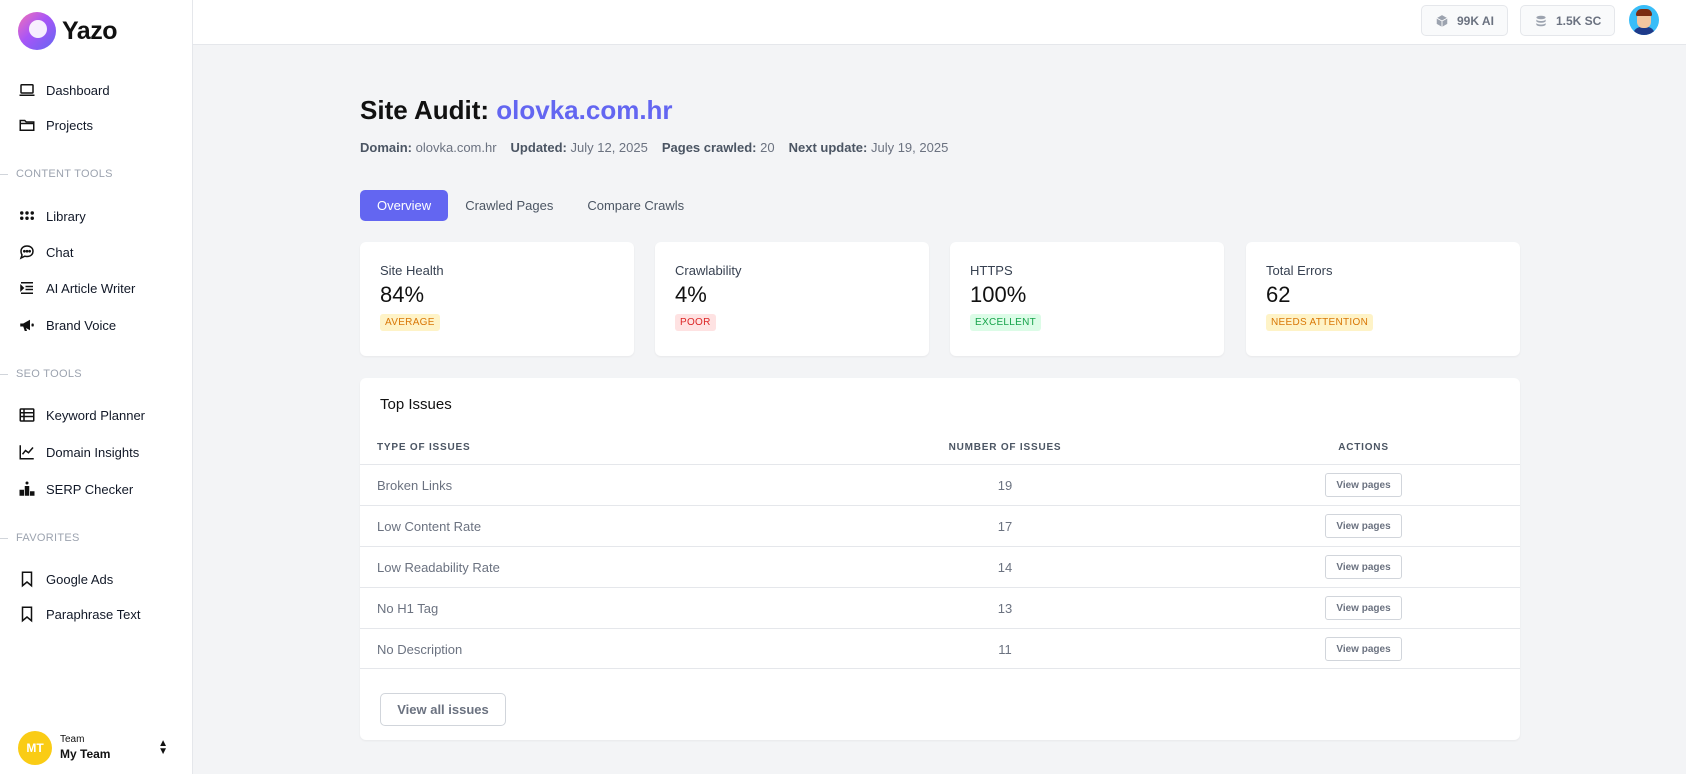  Describe the element at coordinates (404, 205) in the screenshot. I see `tab-overview: Overview` at that location.